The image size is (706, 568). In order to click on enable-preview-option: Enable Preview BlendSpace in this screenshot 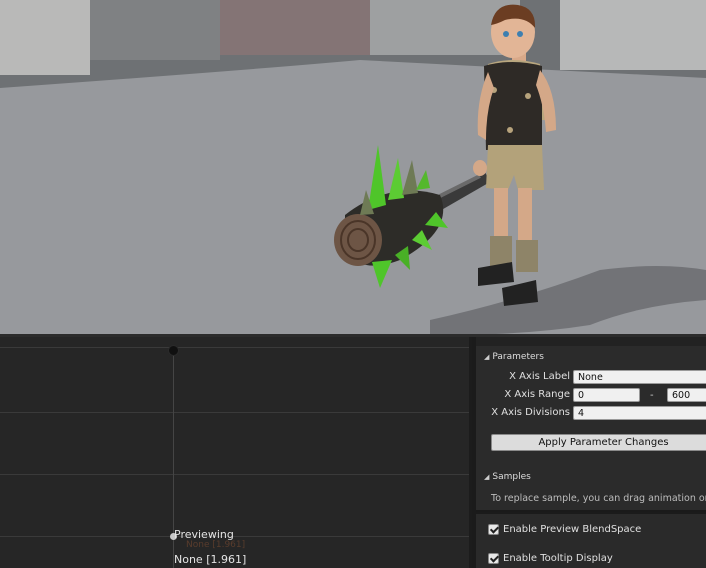, I will do `click(564, 529)`.